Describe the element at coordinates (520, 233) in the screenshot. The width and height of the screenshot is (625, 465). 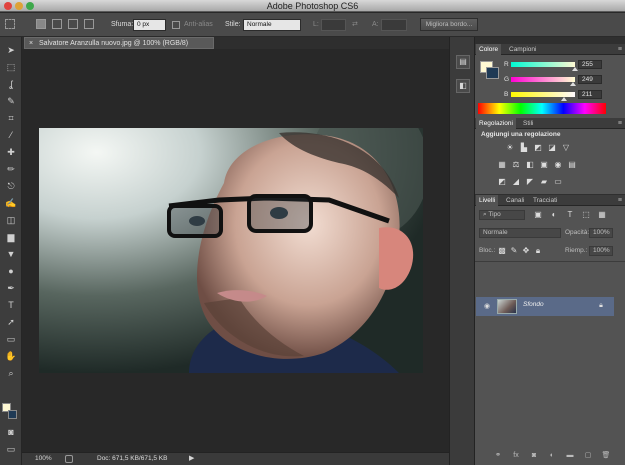
I see `blend-mode-select: Normale` at that location.